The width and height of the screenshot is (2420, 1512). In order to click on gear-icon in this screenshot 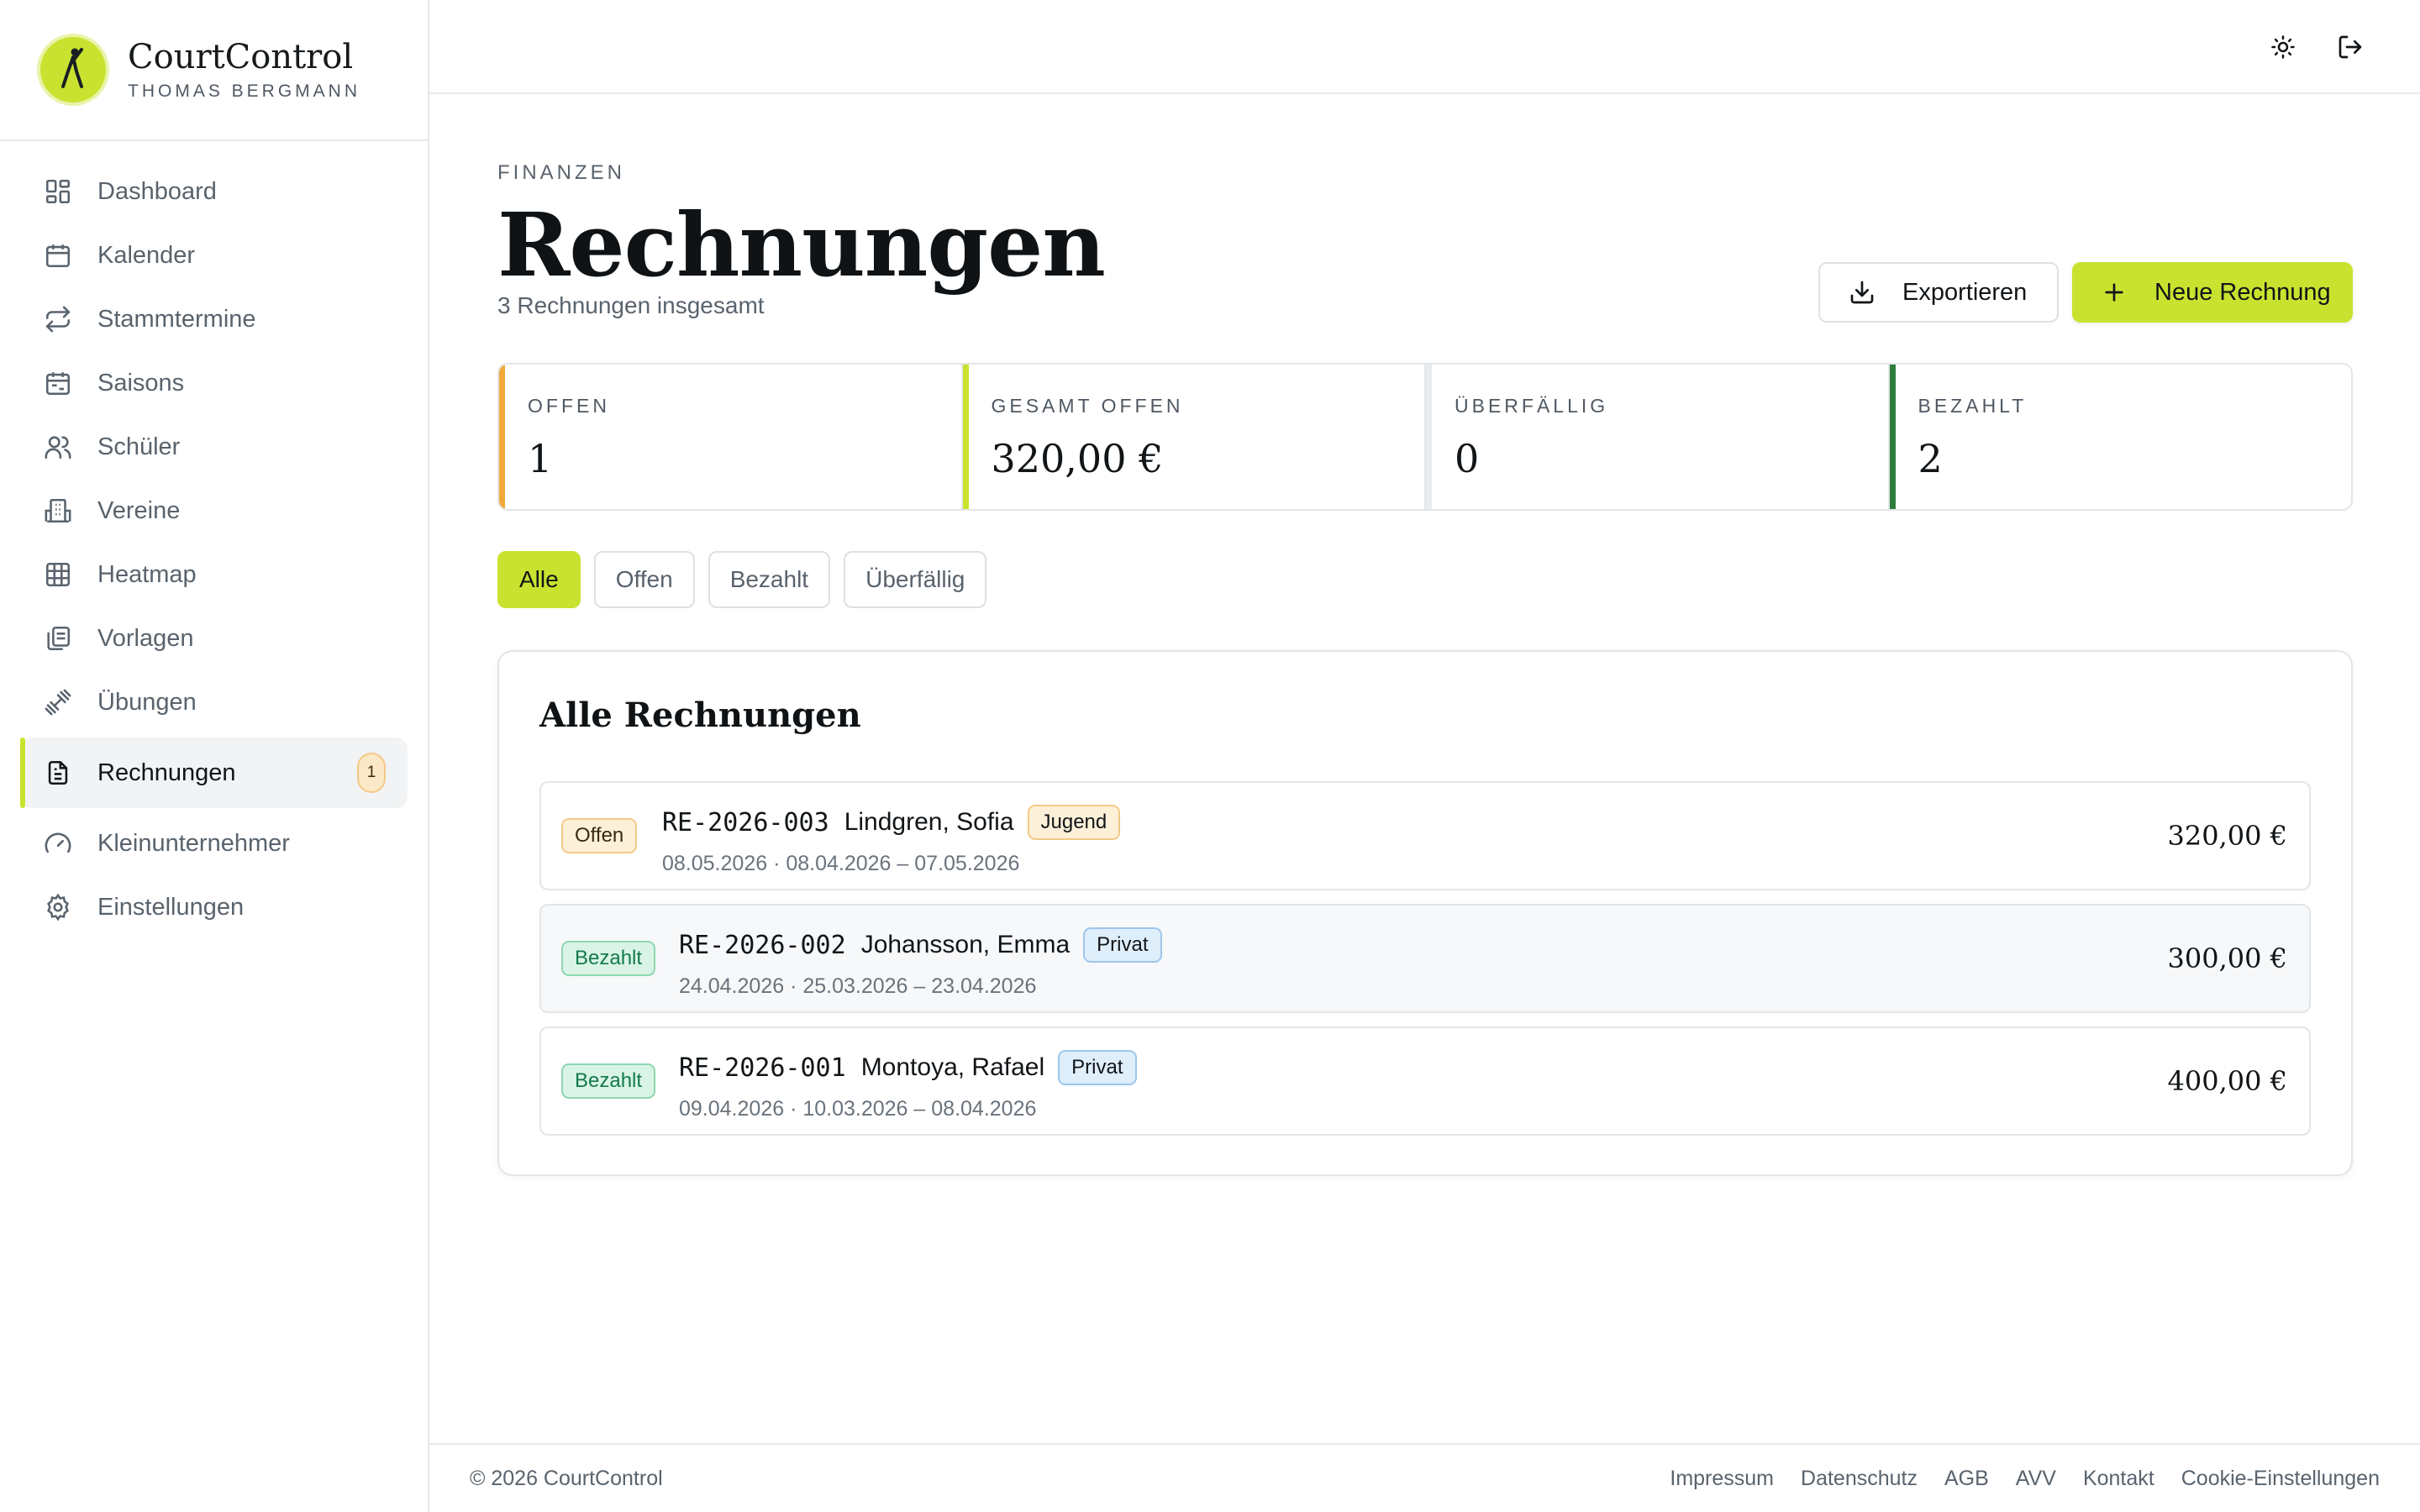, I will do `click(58, 907)`.